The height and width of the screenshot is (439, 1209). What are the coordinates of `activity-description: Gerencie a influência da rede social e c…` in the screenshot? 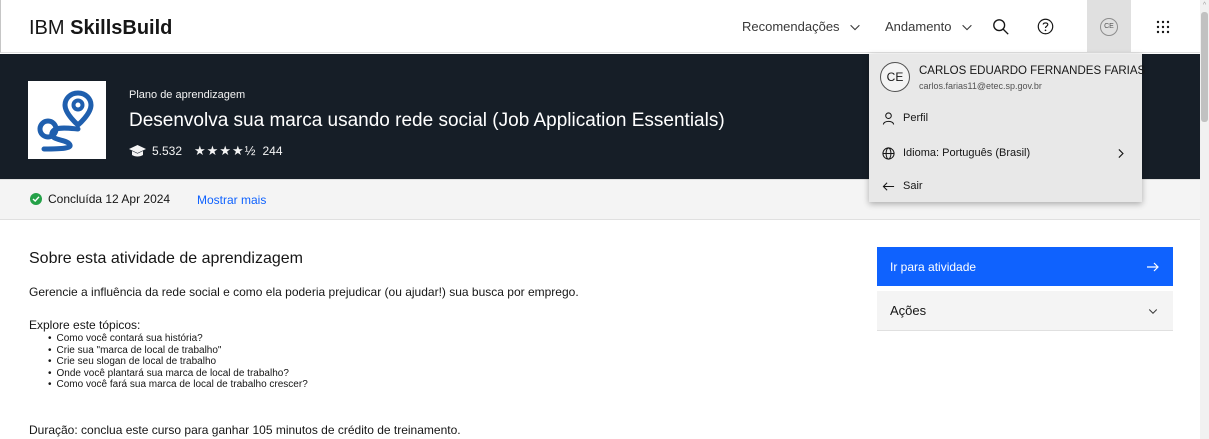 It's located at (304, 292).